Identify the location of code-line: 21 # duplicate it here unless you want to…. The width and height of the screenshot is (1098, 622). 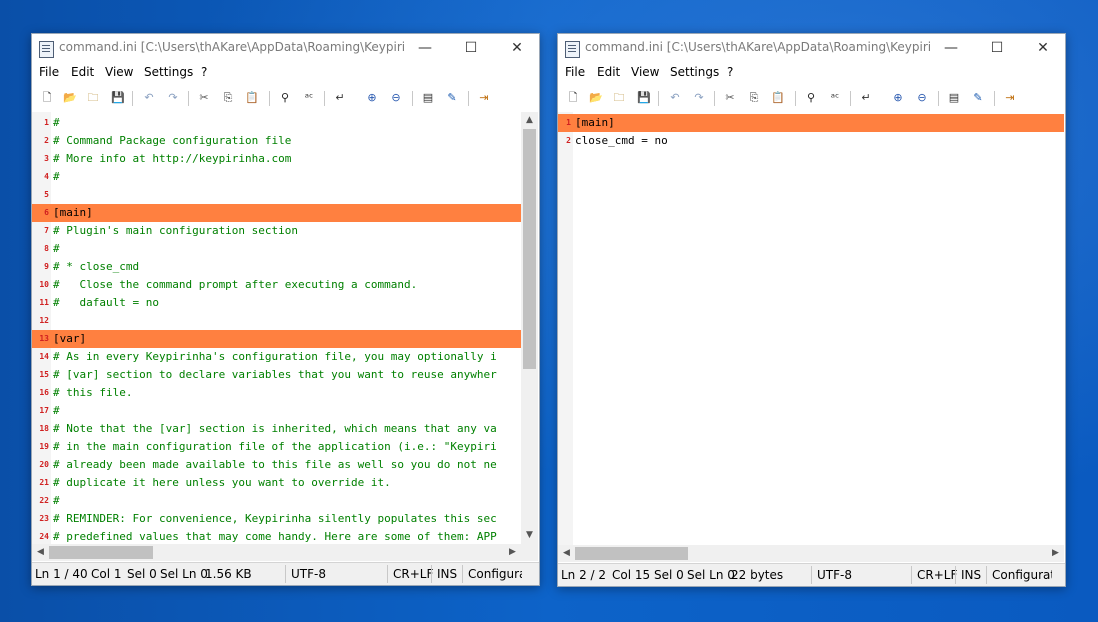
(276, 483).